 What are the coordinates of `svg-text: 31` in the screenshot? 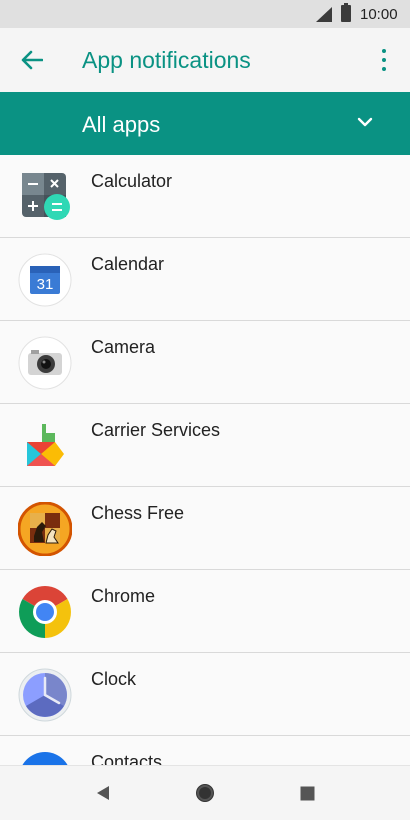 It's located at (45, 284).